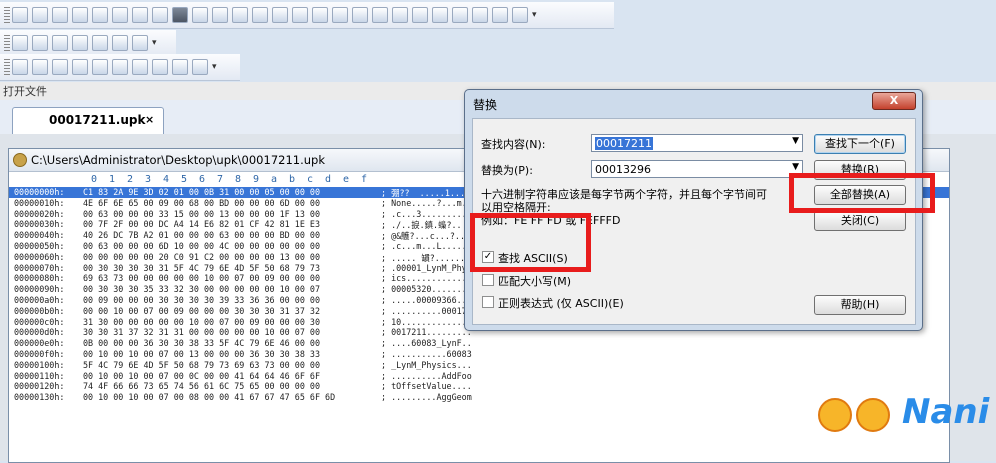  What do you see at coordinates (39, 235) in the screenshot?
I see `hex-offset: 00000040h:` at bounding box center [39, 235].